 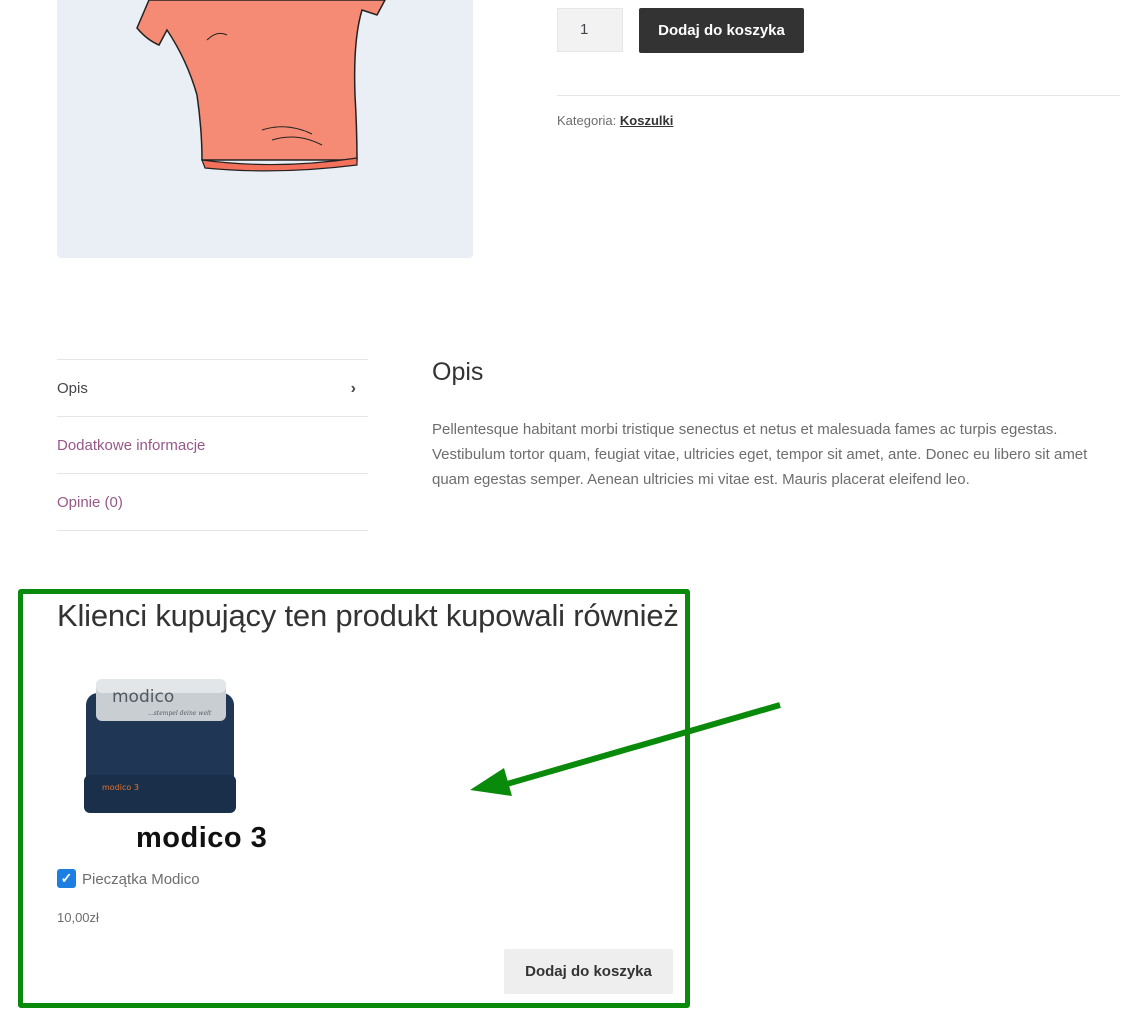 What do you see at coordinates (630, 745) in the screenshot?
I see `annotation-arrow-icon` at bounding box center [630, 745].